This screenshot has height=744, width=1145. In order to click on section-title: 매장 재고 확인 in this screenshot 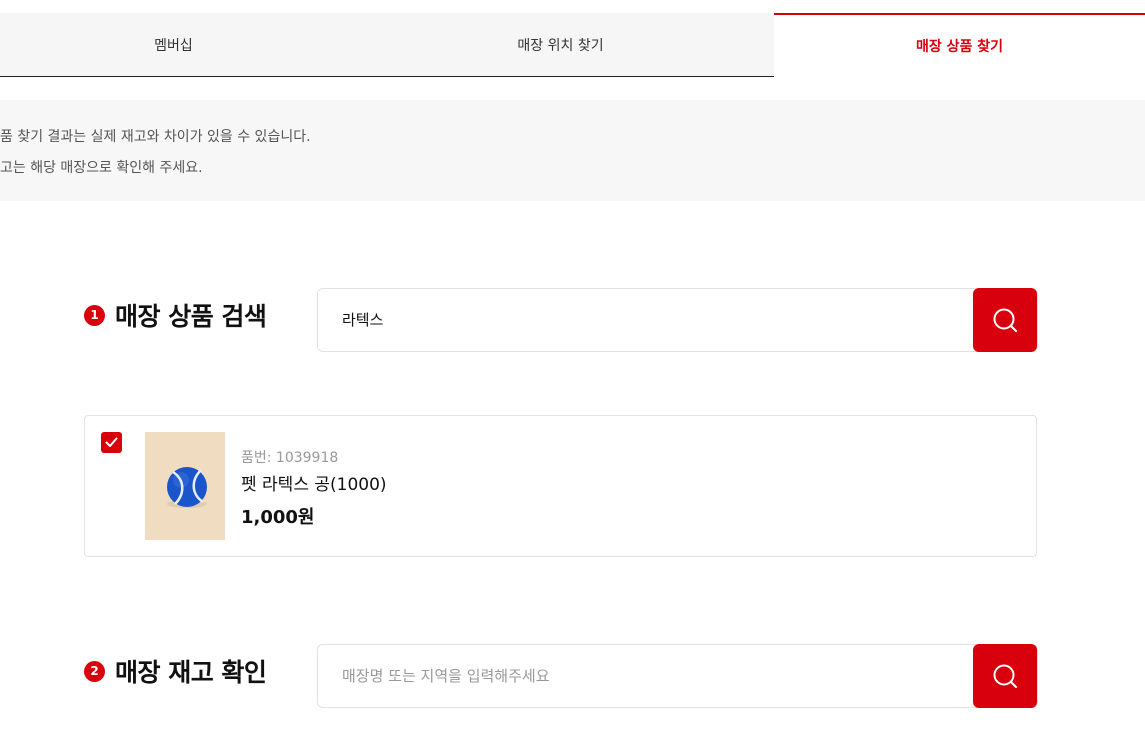, I will do `click(191, 672)`.